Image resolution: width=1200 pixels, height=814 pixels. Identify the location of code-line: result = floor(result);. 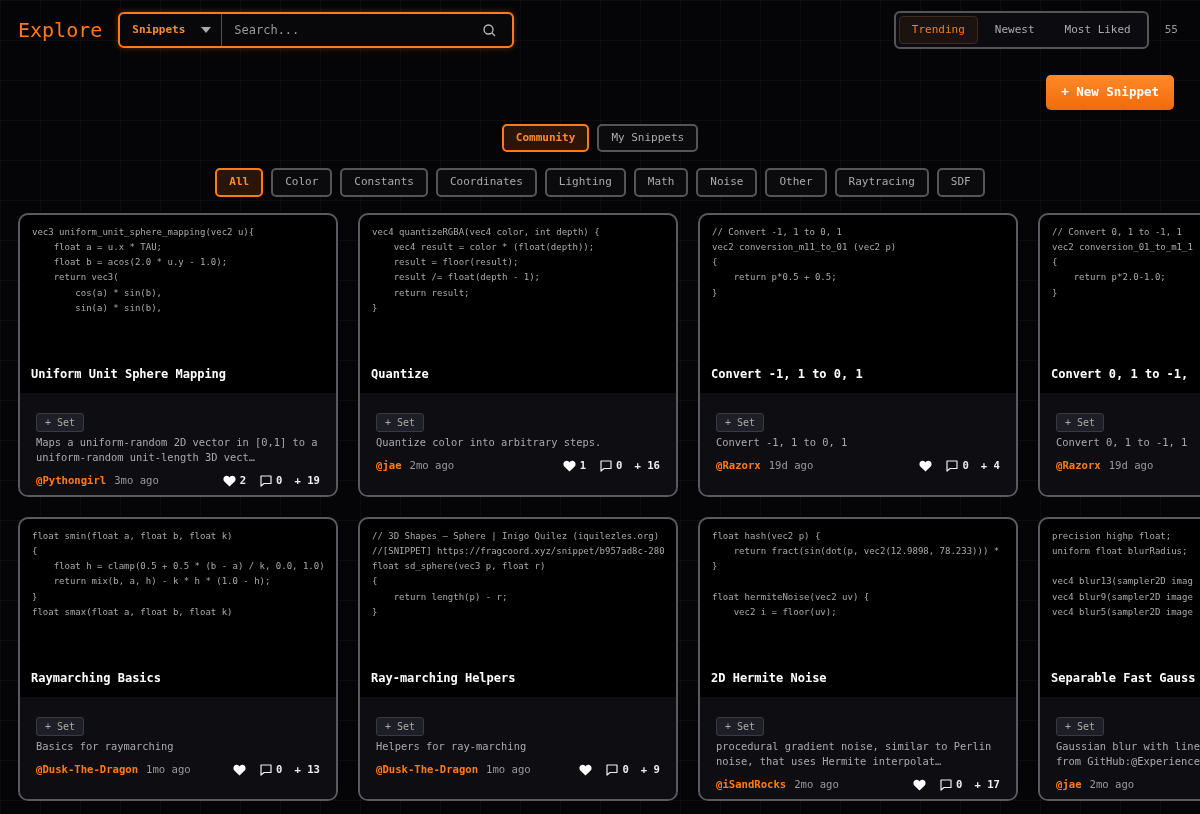
(455, 263).